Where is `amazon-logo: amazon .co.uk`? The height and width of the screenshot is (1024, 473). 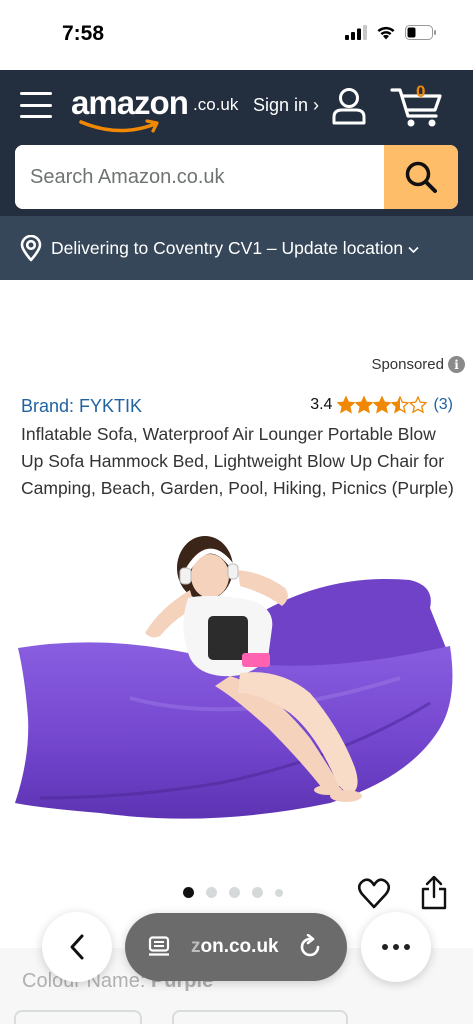 amazon-logo: amazon .co.uk is located at coordinates (158, 110).